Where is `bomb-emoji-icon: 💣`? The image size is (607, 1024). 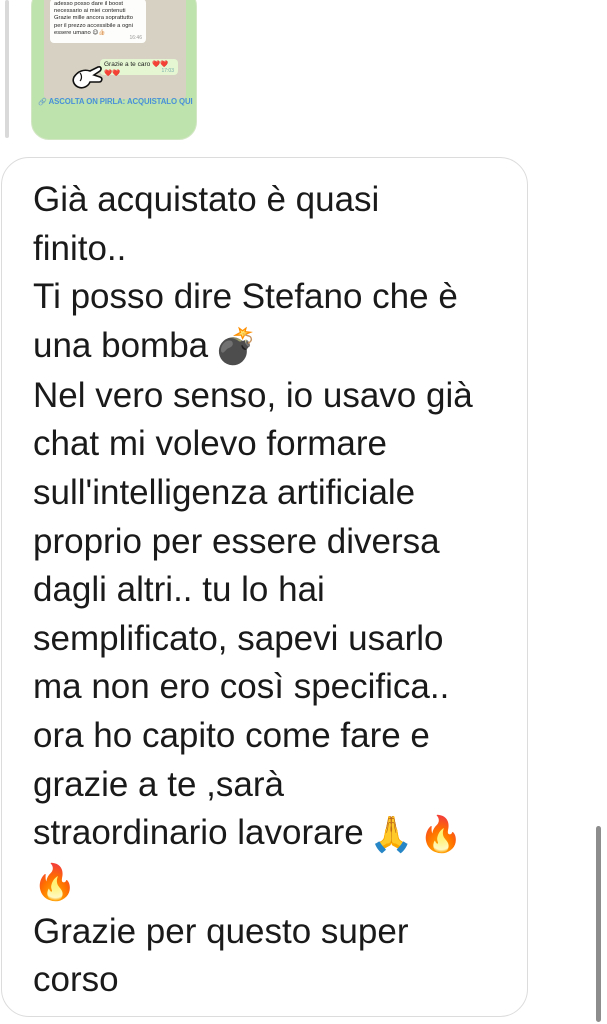
bomb-emoji-icon: 💣 is located at coordinates (236, 347).